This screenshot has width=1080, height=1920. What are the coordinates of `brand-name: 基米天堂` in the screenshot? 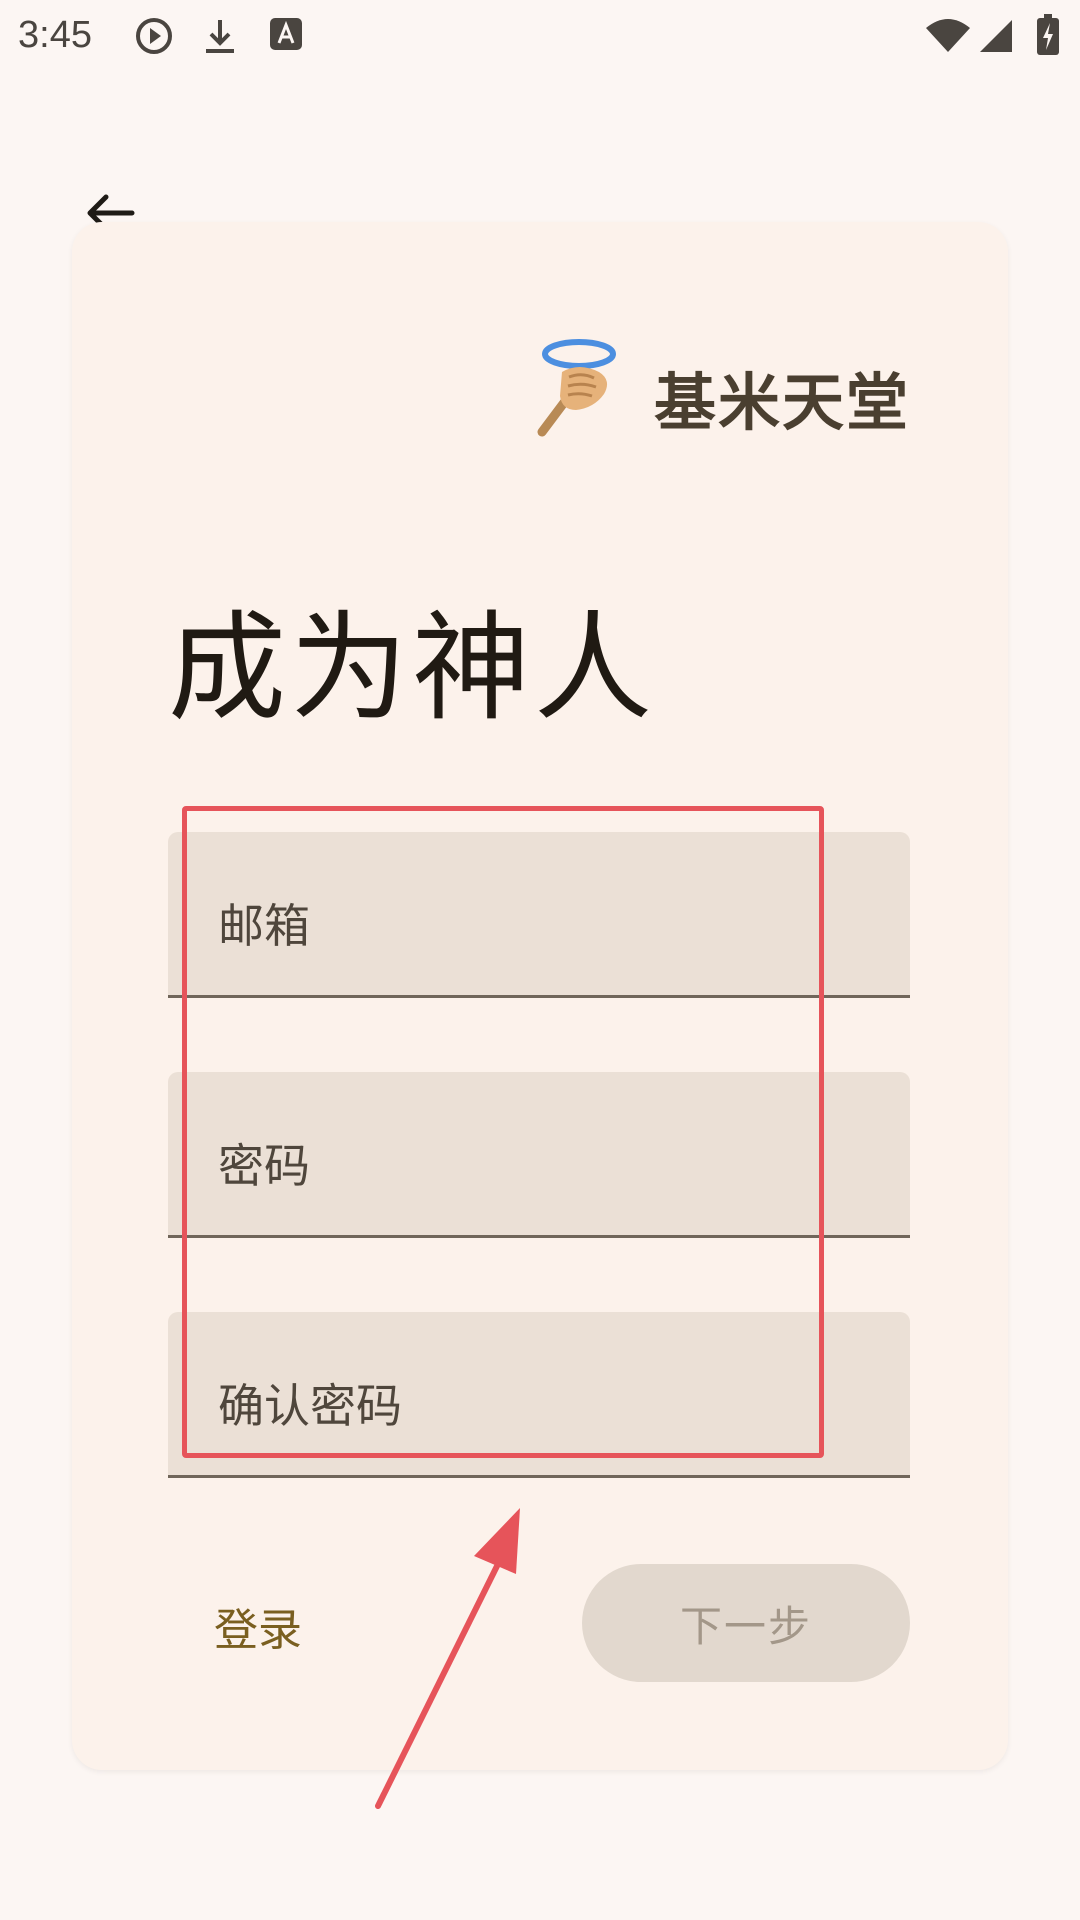 It's located at (782, 402).